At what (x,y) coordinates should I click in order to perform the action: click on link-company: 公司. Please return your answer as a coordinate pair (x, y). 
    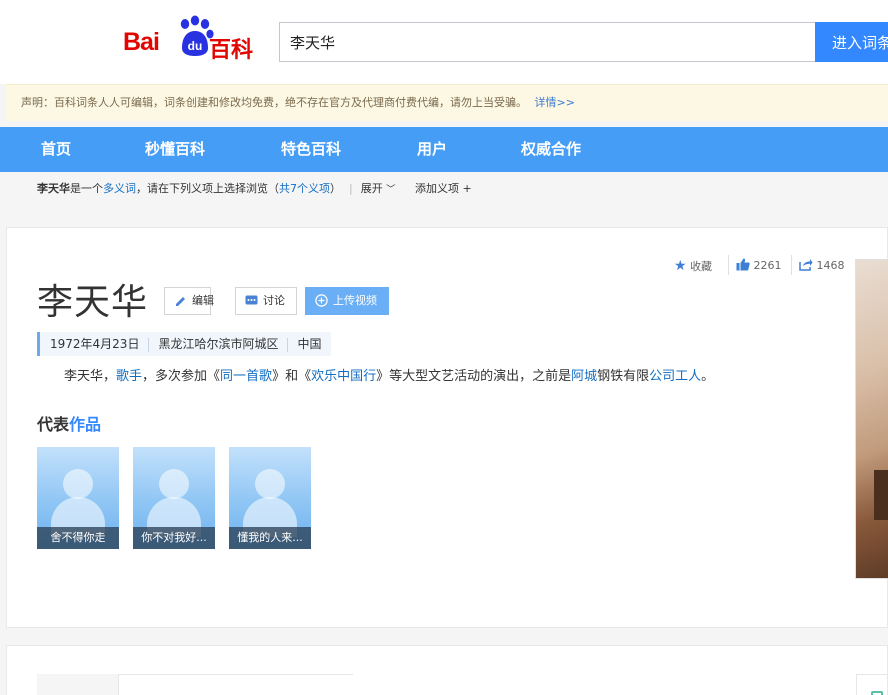
    Looking at the image, I should click on (662, 376).